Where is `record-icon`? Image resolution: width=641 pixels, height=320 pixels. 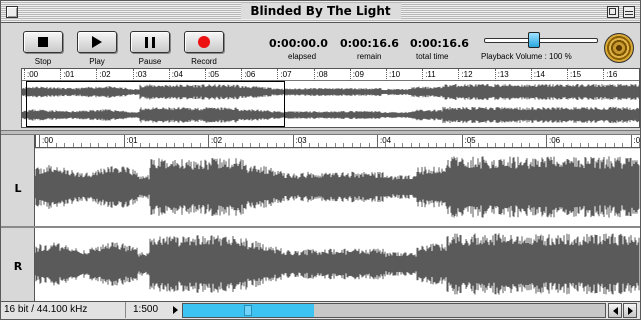
record-icon is located at coordinates (204, 42).